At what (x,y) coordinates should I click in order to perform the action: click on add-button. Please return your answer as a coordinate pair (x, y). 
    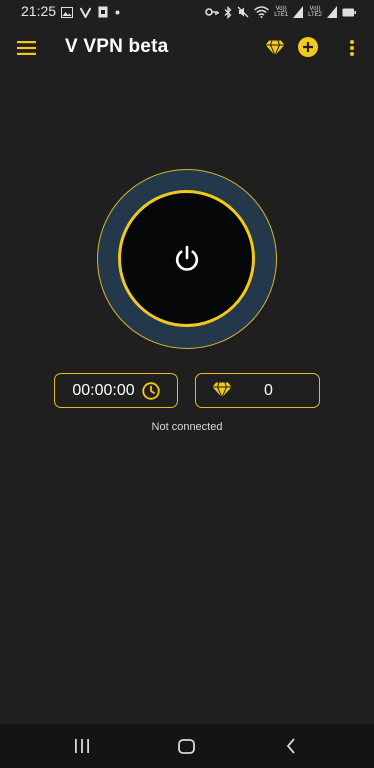
    Looking at the image, I should click on (308, 47).